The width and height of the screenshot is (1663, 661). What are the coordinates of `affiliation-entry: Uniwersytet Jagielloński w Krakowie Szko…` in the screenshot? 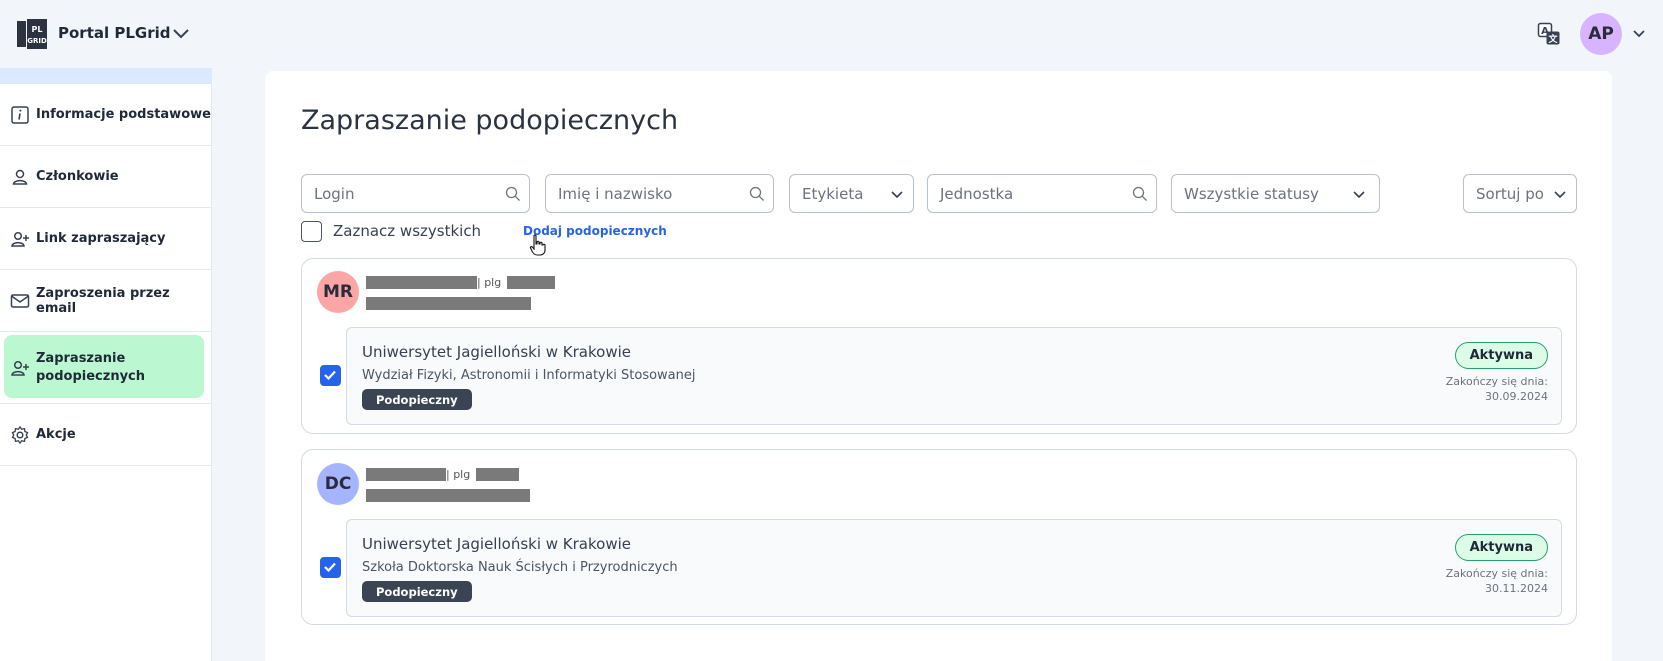 It's located at (941, 568).